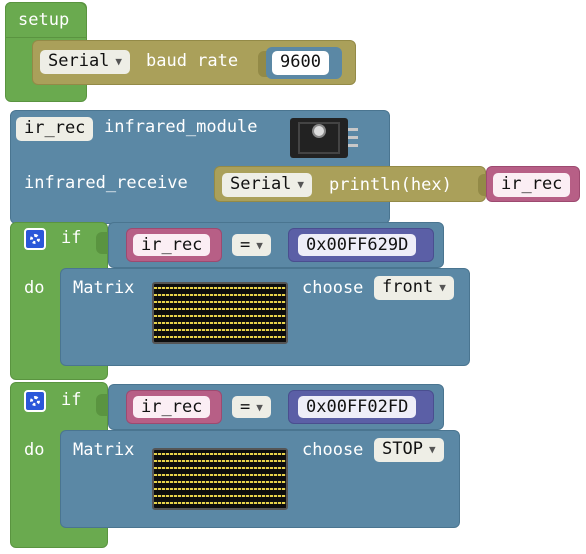 This screenshot has width=586, height=554. I want to click on choose-dropdown: STOP ▼, so click(409, 450).